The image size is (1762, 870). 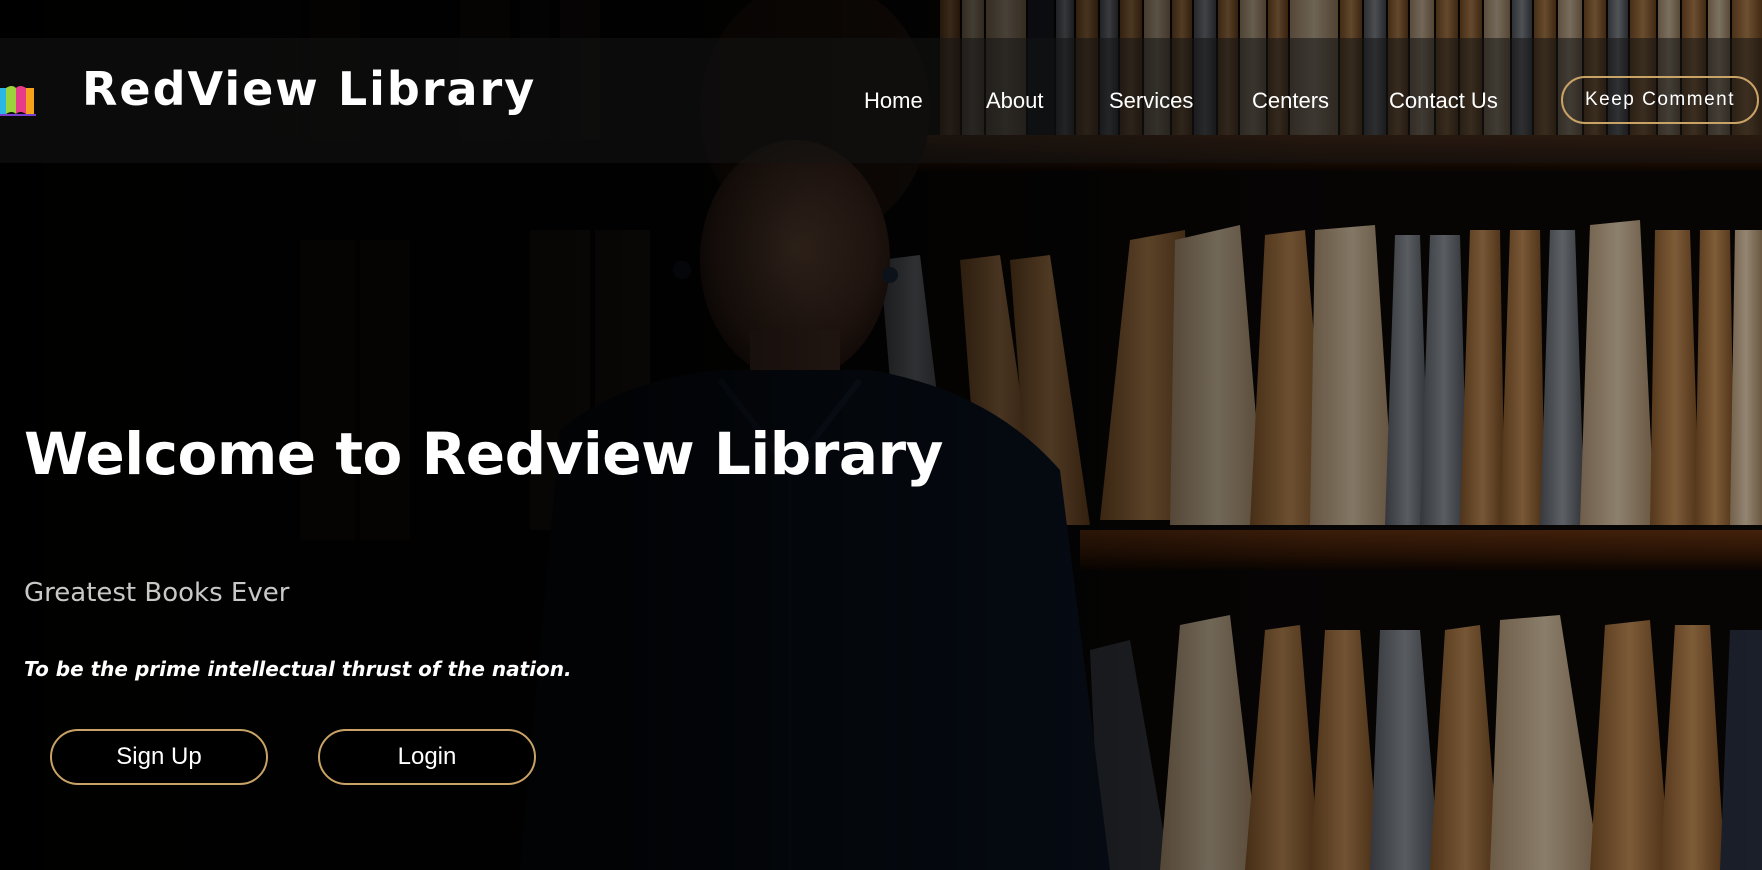 I want to click on nav-menu: Home About Services Centers Contact Us, so click(x=881, y=103).